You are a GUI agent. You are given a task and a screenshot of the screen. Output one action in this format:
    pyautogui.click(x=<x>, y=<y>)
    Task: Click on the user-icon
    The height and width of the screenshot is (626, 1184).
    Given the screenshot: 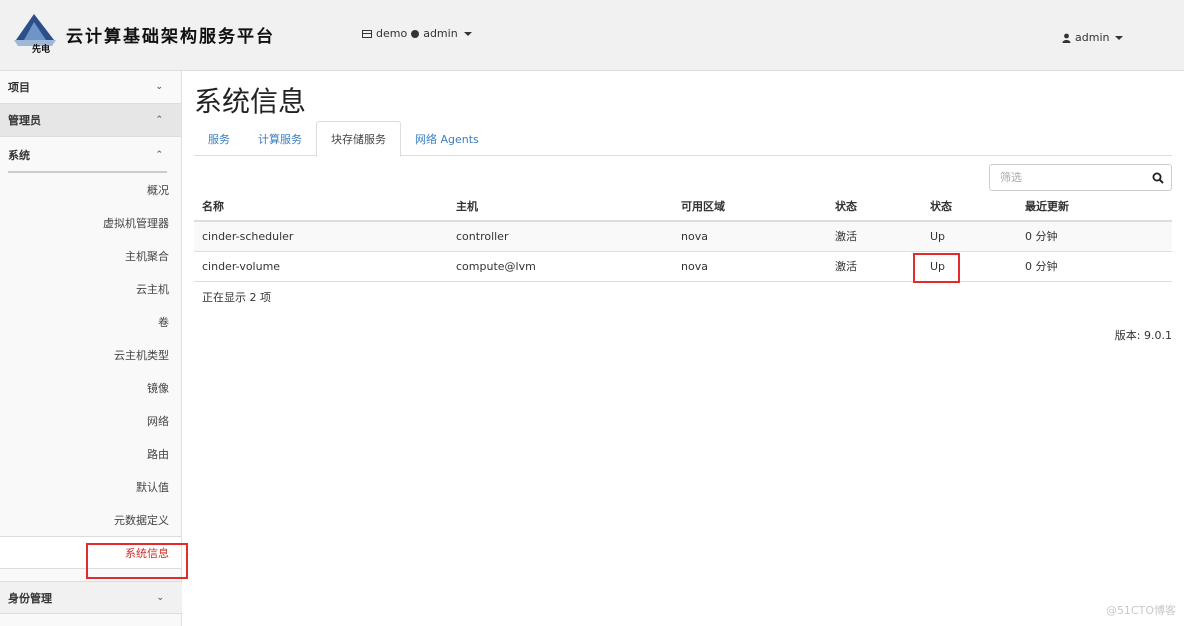 What is the action you would take?
    pyautogui.click(x=1066, y=38)
    